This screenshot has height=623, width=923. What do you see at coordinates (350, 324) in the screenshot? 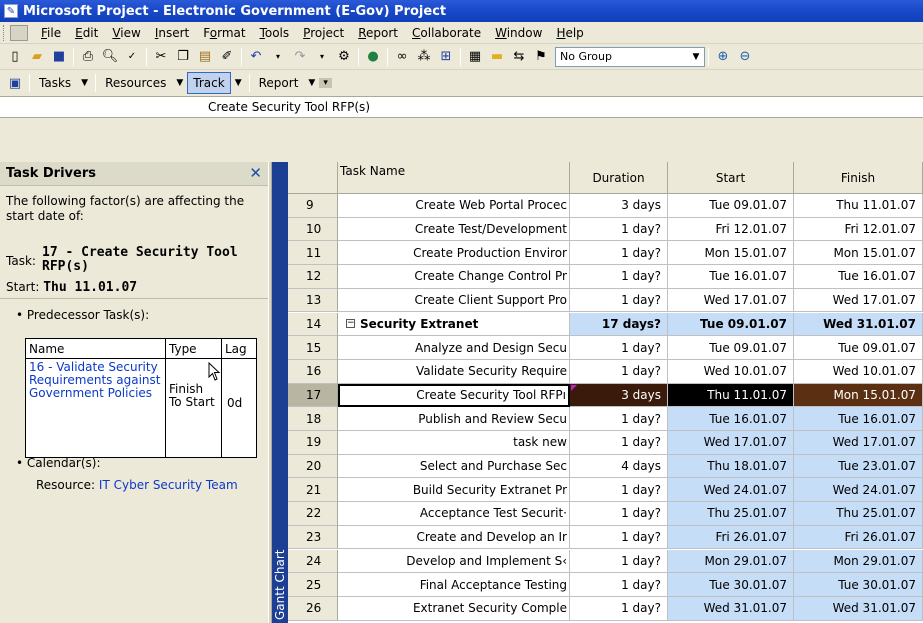
I see `collapse-icon: −` at bounding box center [350, 324].